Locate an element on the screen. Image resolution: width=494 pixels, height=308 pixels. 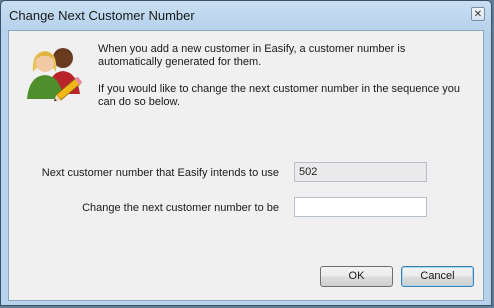
close-icon: ✕ is located at coordinates (478, 14).